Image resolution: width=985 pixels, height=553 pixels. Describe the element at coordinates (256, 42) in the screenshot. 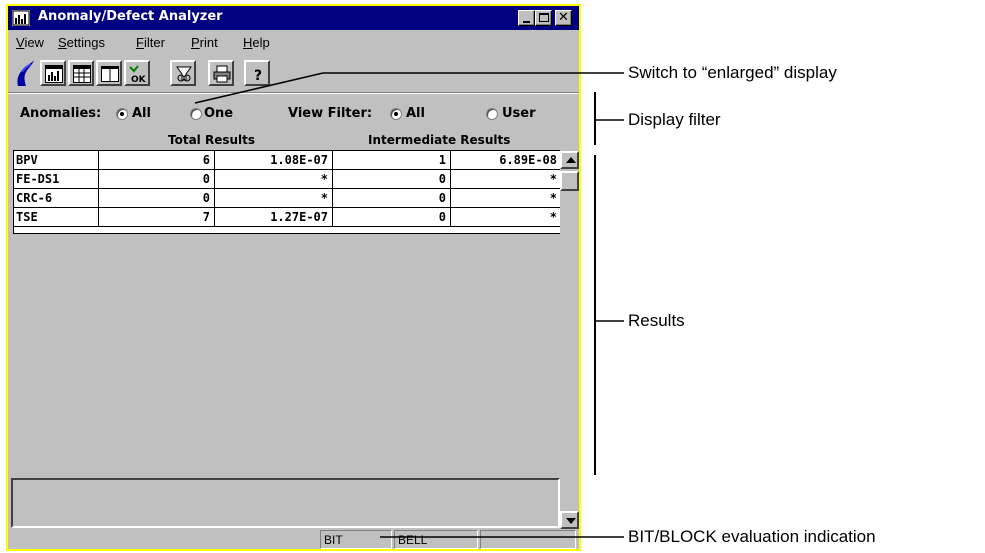

I see `menu-help: Help` at that location.